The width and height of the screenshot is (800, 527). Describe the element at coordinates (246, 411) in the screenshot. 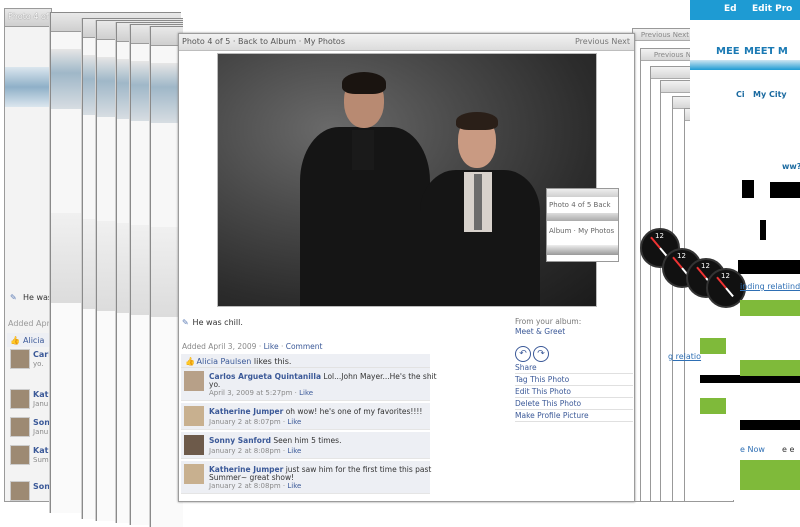

I see `comment-author: Katherine Jumper` at that location.